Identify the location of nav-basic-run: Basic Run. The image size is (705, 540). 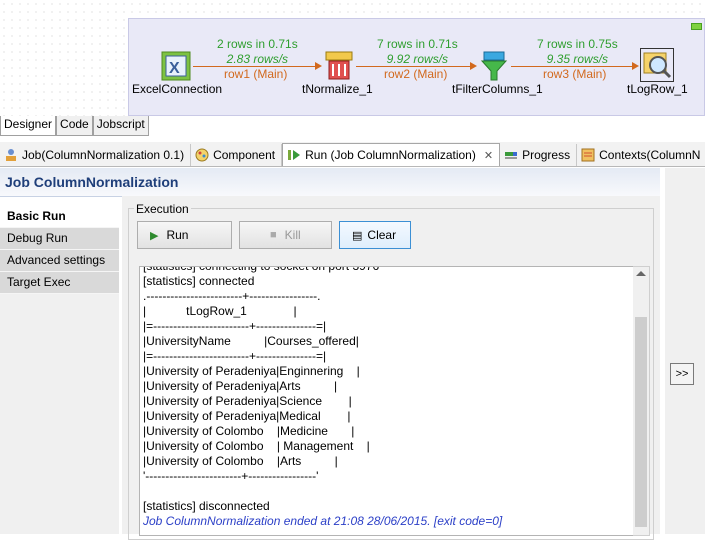
(59, 217).